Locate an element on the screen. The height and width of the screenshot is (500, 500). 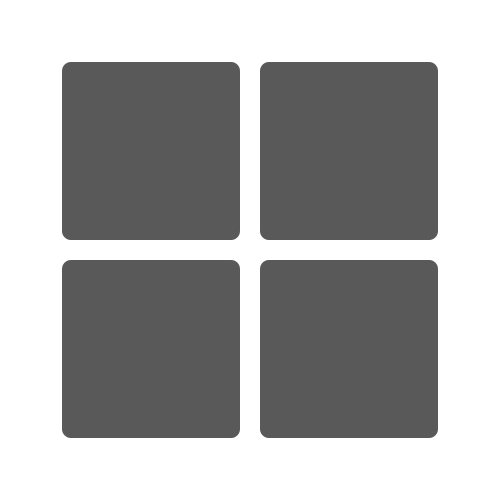
grid-tile-top-right is located at coordinates (349, 151).